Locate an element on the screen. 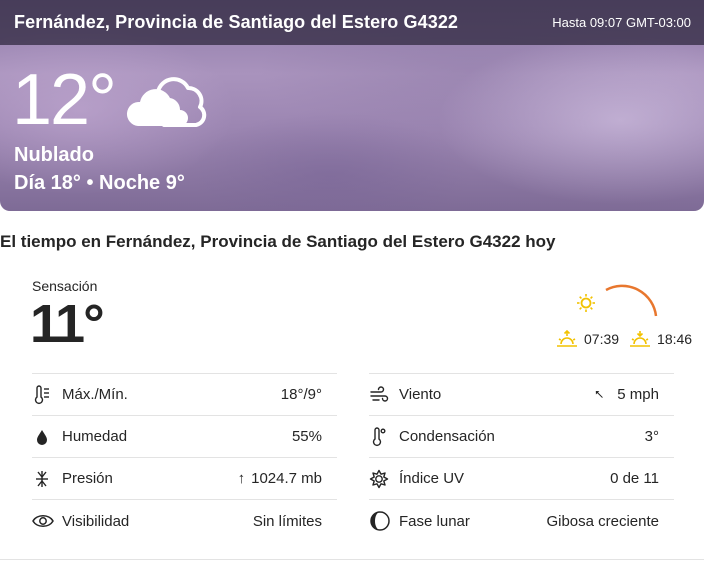 This screenshot has width=704, height=561. detail-value: 1024.7 mb is located at coordinates (286, 478).